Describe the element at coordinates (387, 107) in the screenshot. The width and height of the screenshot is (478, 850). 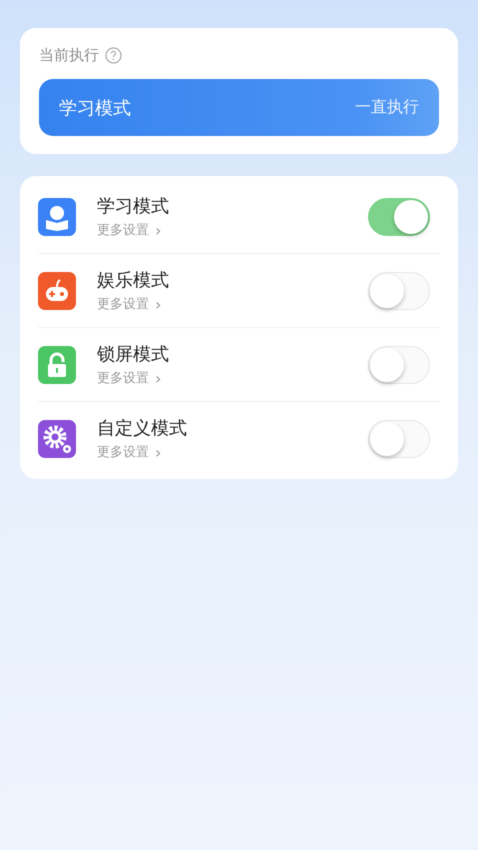
I see `duration-label: 一直执行` at that location.